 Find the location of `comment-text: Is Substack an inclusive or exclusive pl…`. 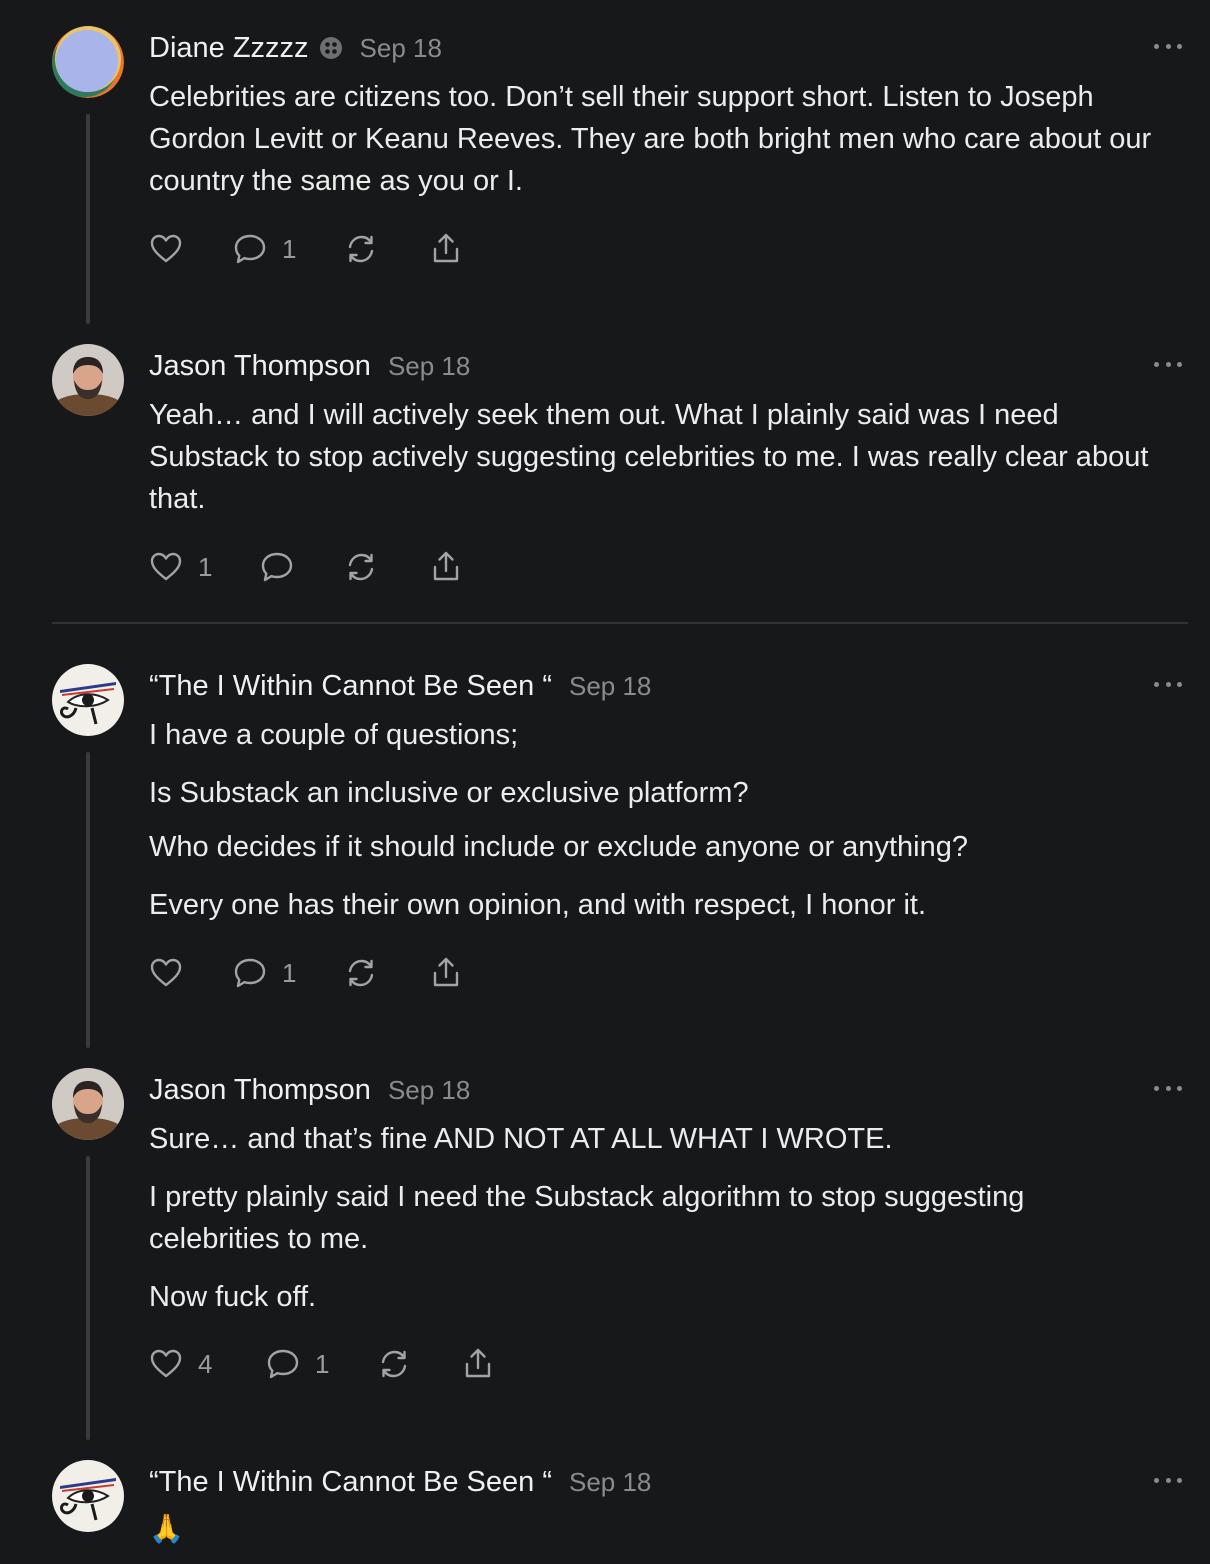

comment-text: Is Substack an inclusive or exclusive pl… is located at coordinates (449, 793).